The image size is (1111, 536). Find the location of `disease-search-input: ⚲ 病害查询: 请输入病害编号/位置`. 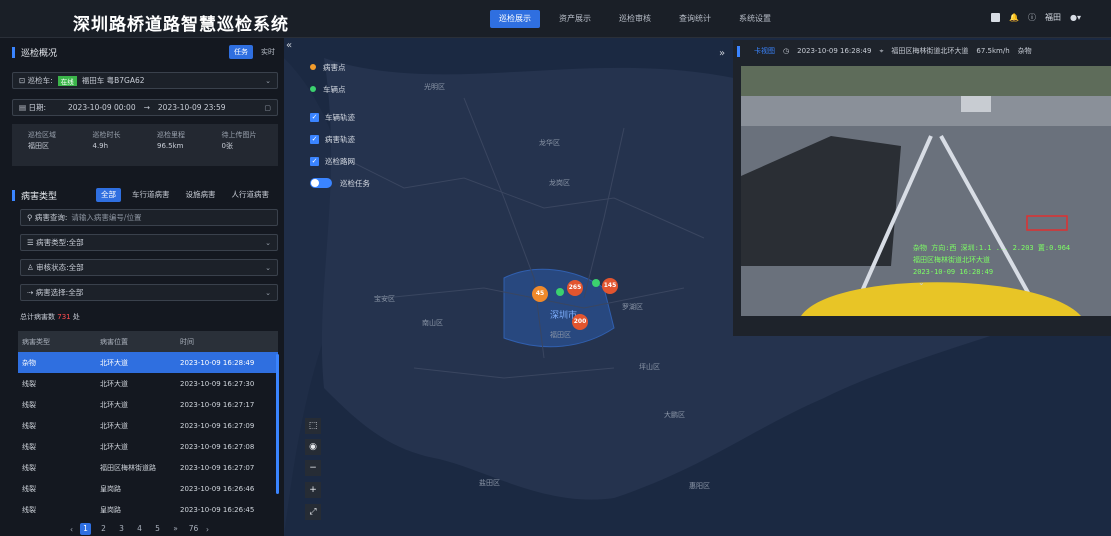

disease-search-input: ⚲ 病害查询: 请输入病害编号/位置 is located at coordinates (149, 217).